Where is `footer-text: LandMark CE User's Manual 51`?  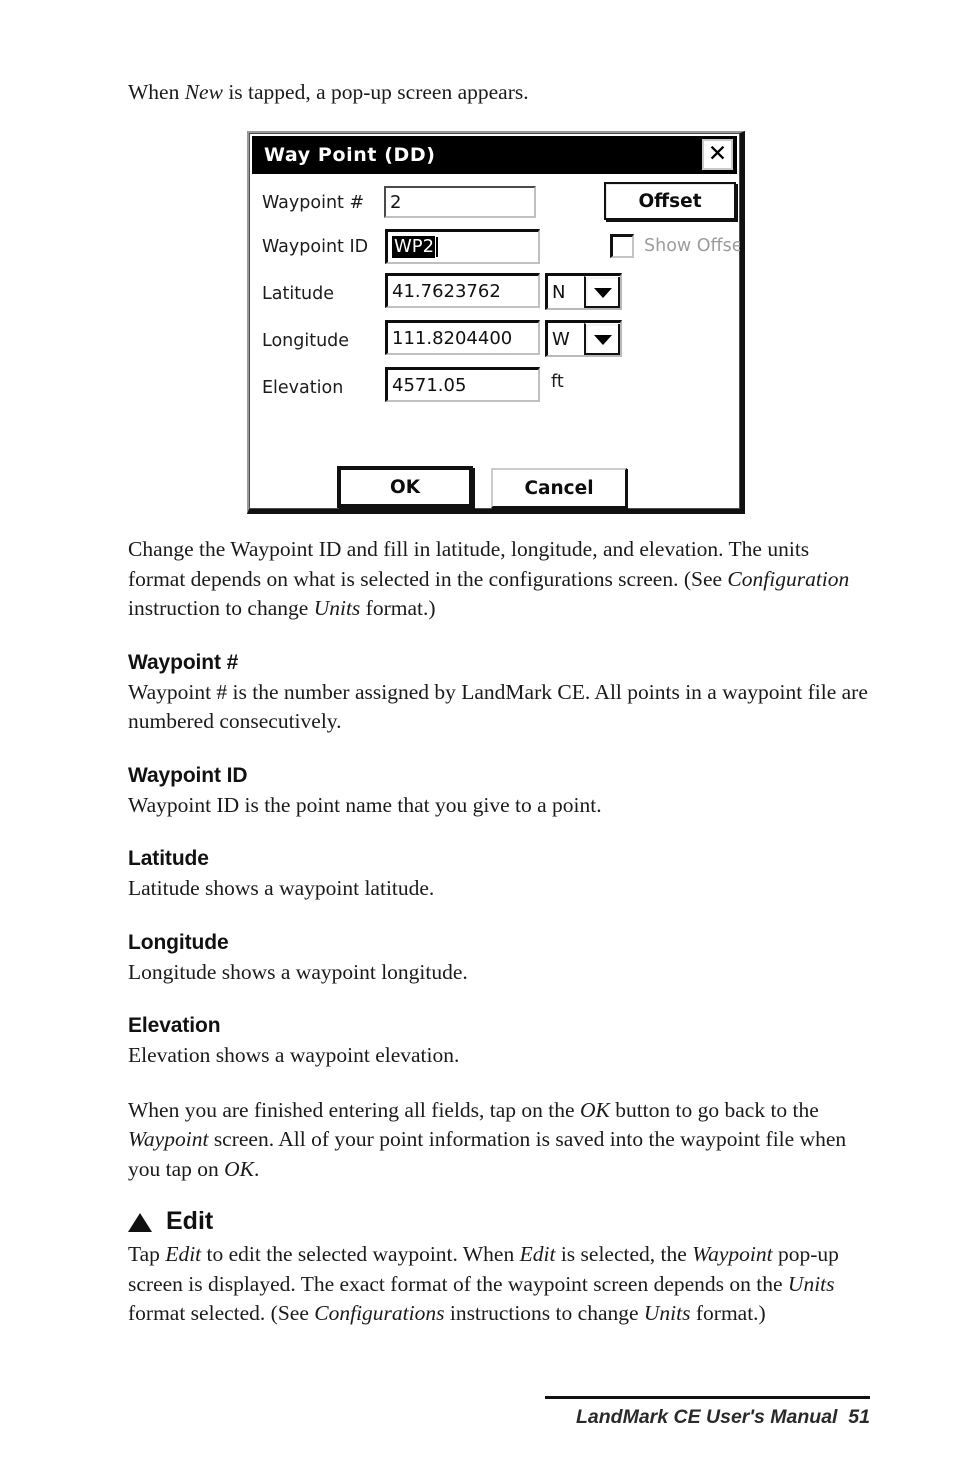
footer-text: LandMark CE User's Manual 51 is located at coordinates (723, 1417).